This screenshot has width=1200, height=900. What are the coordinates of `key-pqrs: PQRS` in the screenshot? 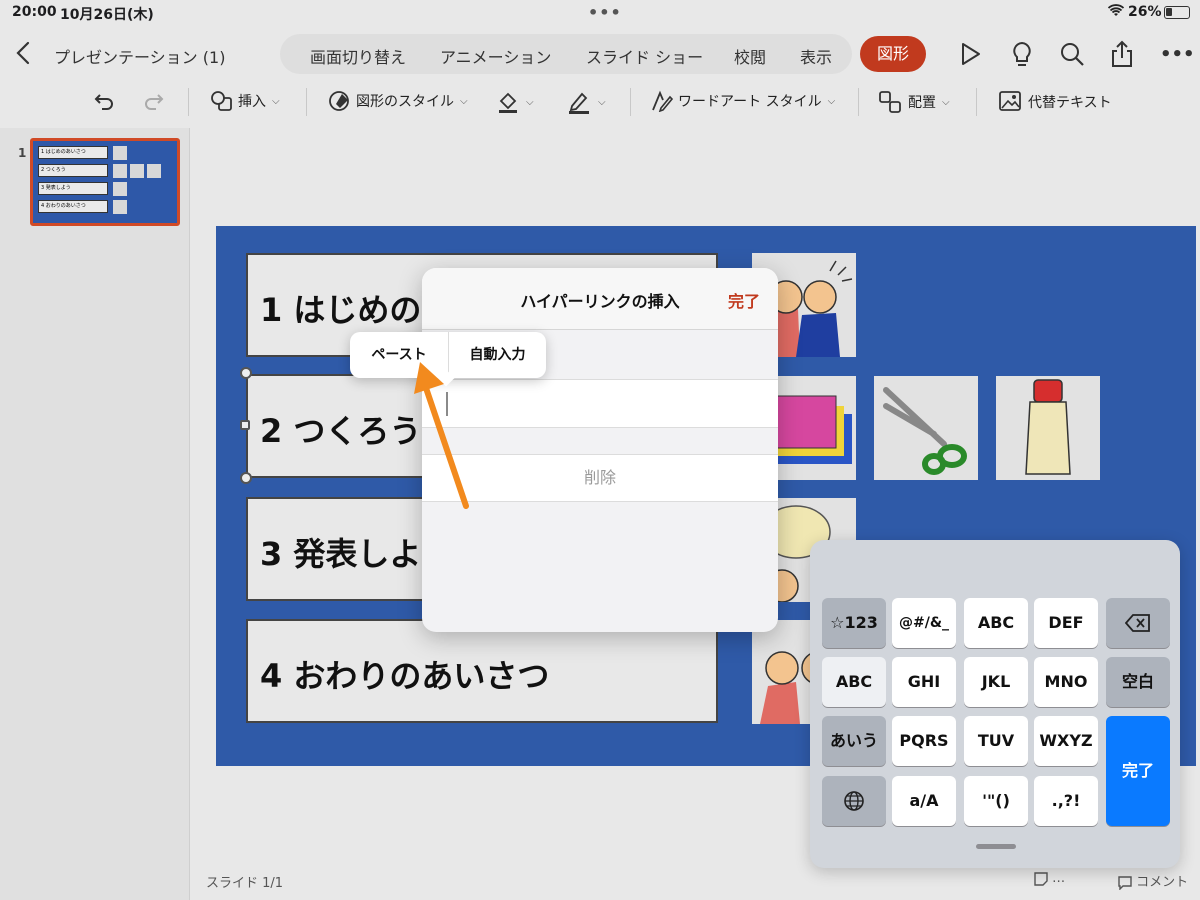 It's located at (924, 741).